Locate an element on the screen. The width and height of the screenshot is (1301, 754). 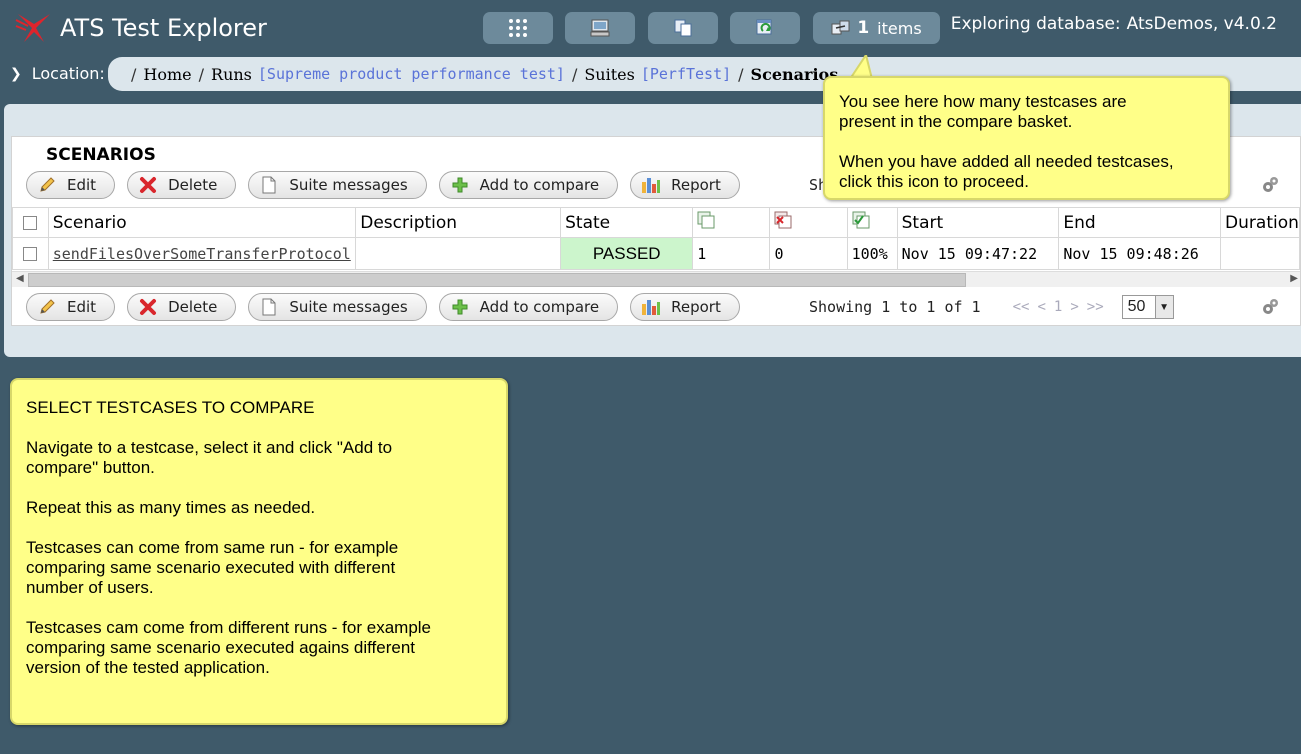
apps-grid-button is located at coordinates (518, 28).